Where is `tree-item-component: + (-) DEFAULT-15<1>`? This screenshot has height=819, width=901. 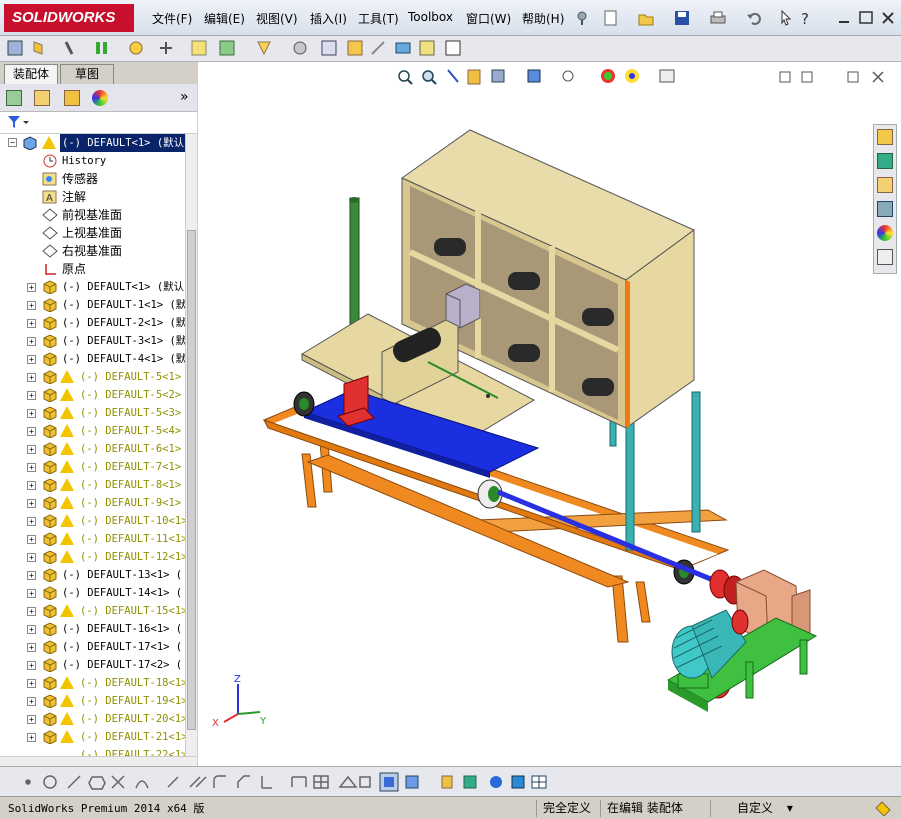
tree-item-component: + (-) DEFAULT-15<1> is located at coordinates (92, 611).